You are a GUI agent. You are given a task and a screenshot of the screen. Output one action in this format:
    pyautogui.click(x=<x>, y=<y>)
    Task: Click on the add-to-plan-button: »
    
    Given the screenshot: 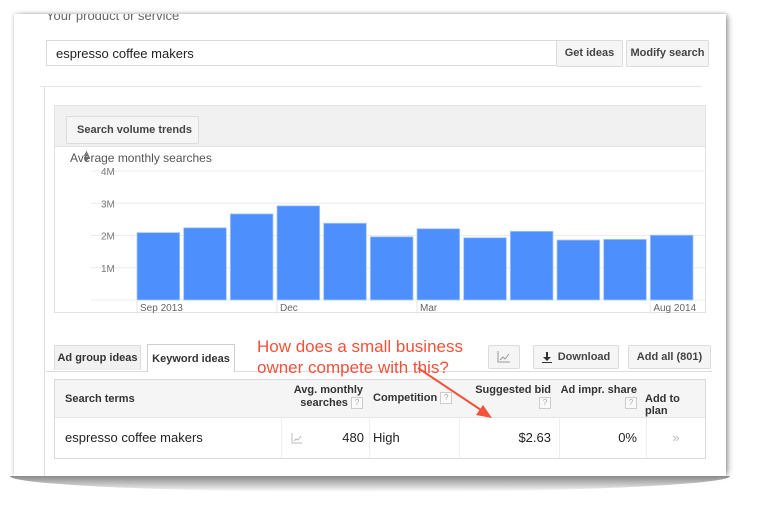 What is the action you would take?
    pyautogui.click(x=676, y=437)
    